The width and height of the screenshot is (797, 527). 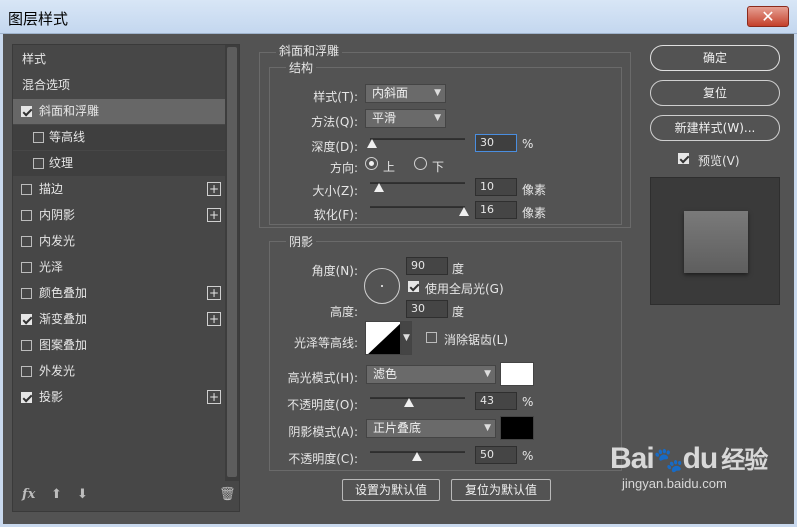 I want to click on contour-curve-icon, so click(x=384, y=338).